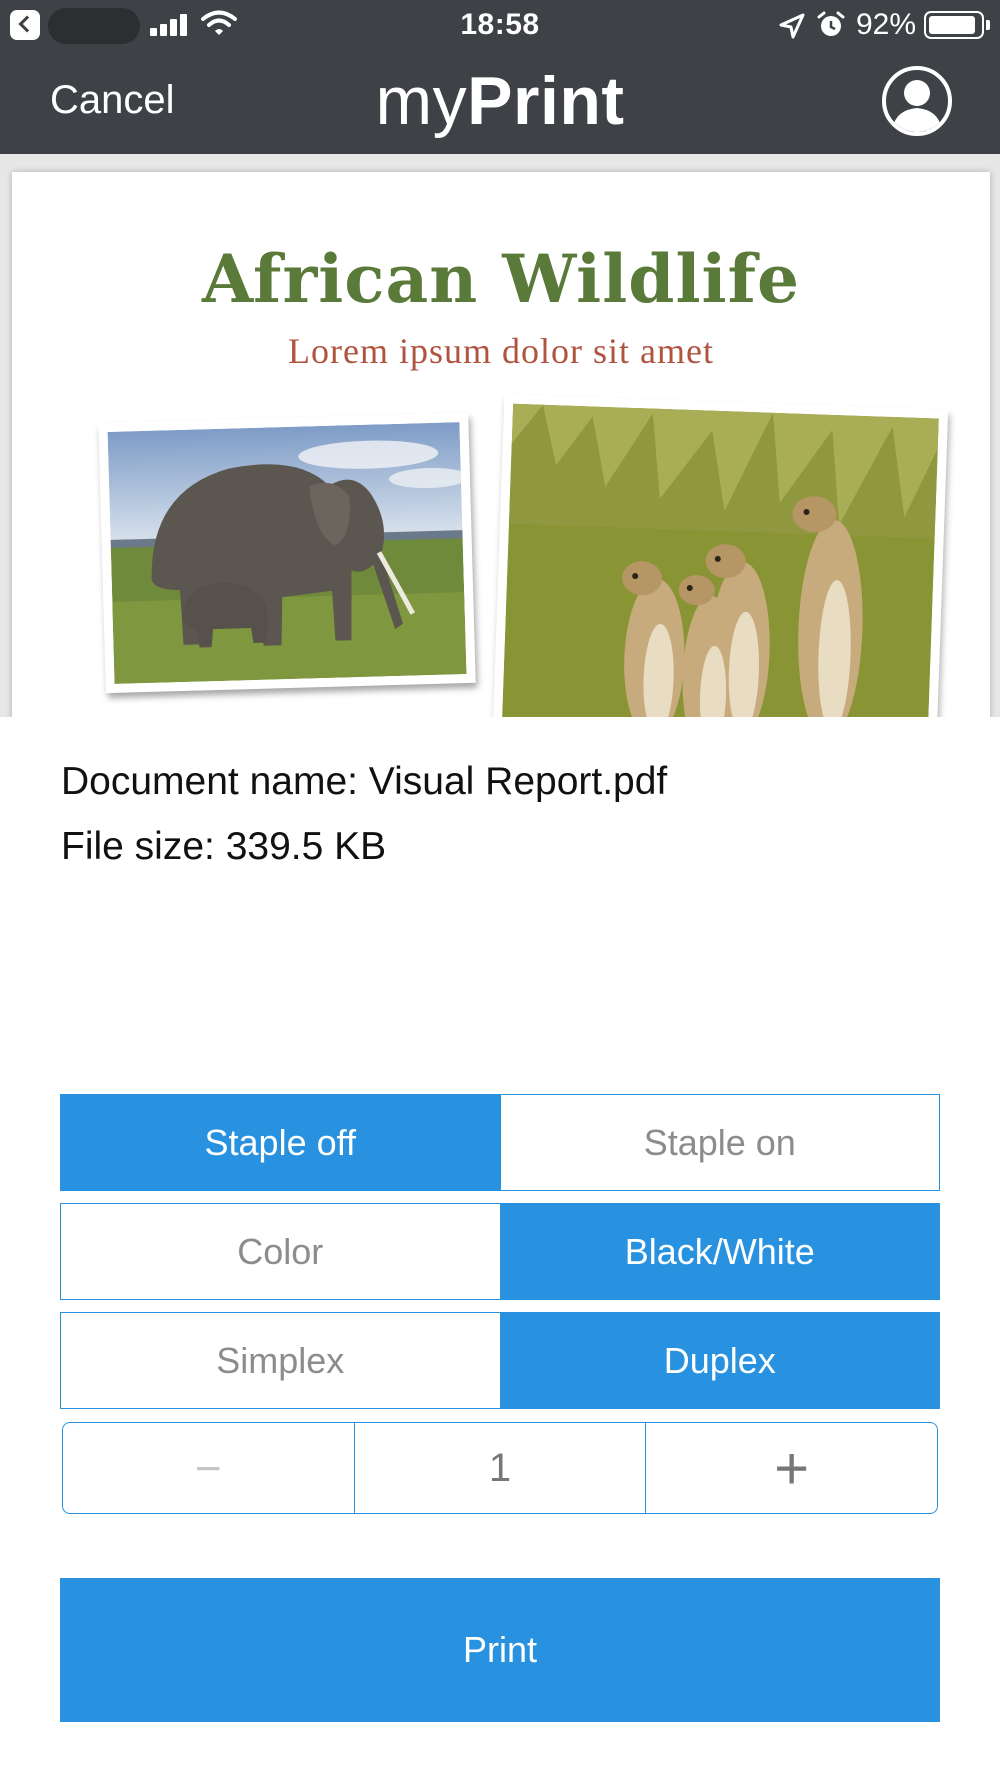  I want to click on decrement-button: −, so click(208, 1468).